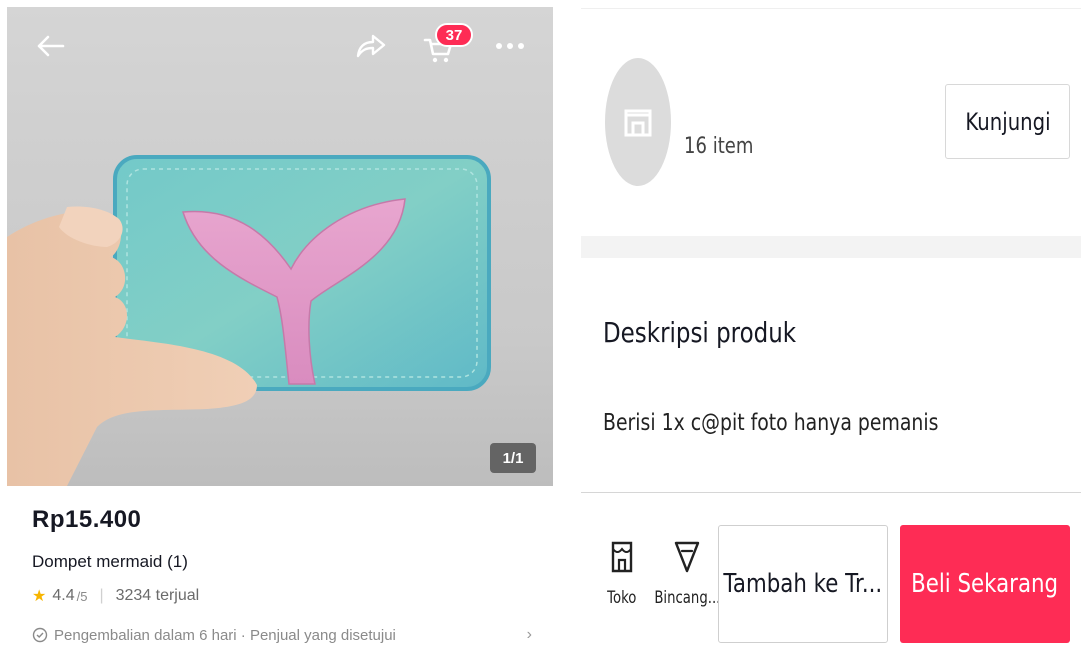 Image resolution: width=1081 pixels, height=646 pixels. I want to click on description-heading: Deskripsi produk, so click(700, 332).